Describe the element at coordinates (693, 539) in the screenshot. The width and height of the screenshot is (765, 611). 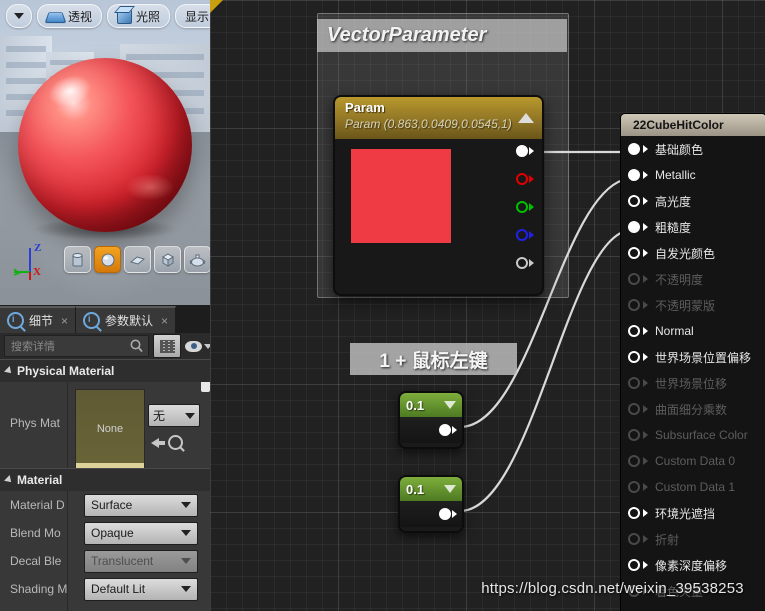
I see `material-input-row: 折射` at that location.